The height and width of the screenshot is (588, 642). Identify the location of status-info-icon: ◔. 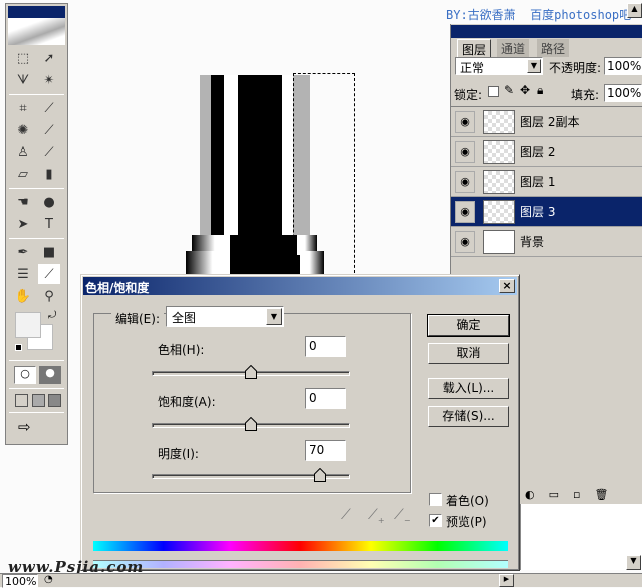
(48, 579).